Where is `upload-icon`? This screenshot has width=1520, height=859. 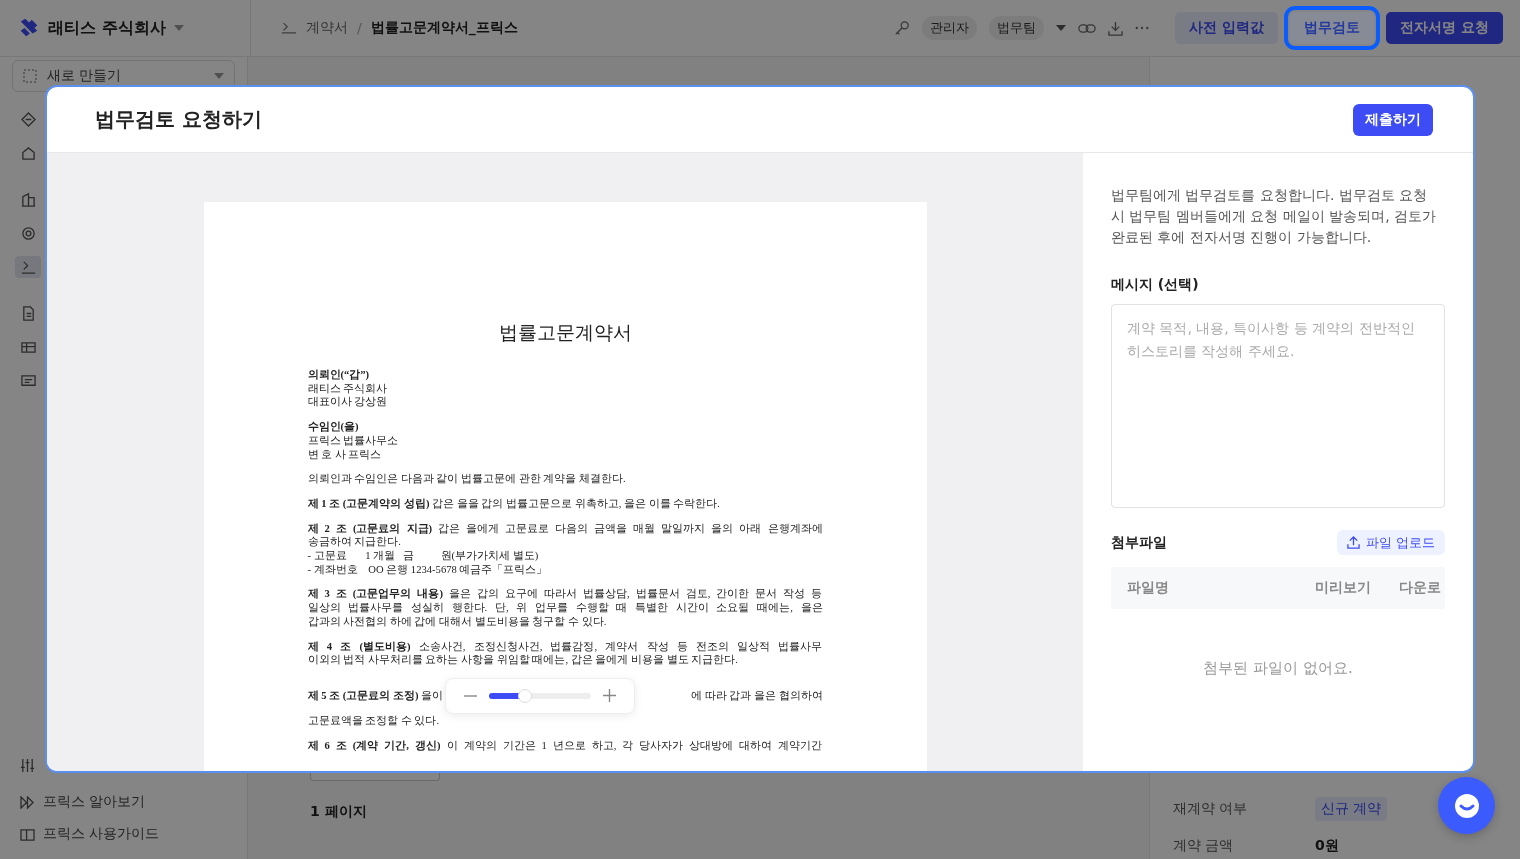
upload-icon is located at coordinates (1353, 542).